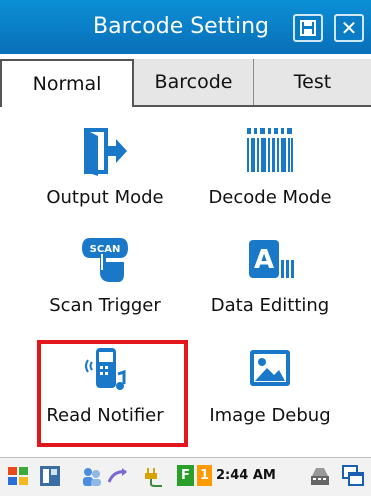 This screenshot has width=371, height=496. I want to click on close-button: ✕, so click(349, 28).